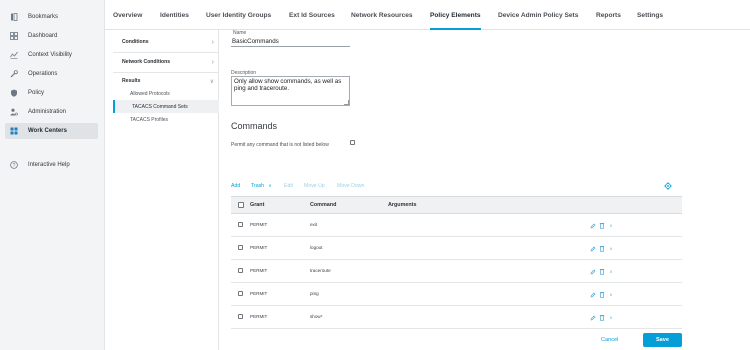  I want to click on nav-item-label: Interactive Help, so click(49, 165).